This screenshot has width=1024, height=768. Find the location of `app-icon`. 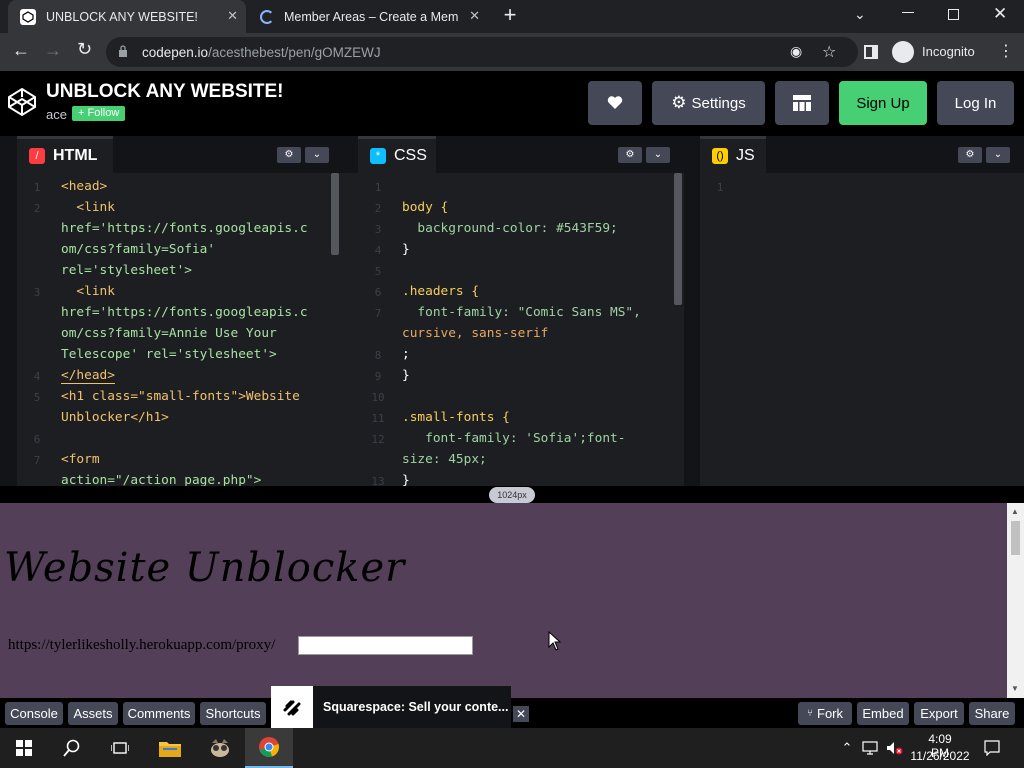

app-icon is located at coordinates (220, 748).